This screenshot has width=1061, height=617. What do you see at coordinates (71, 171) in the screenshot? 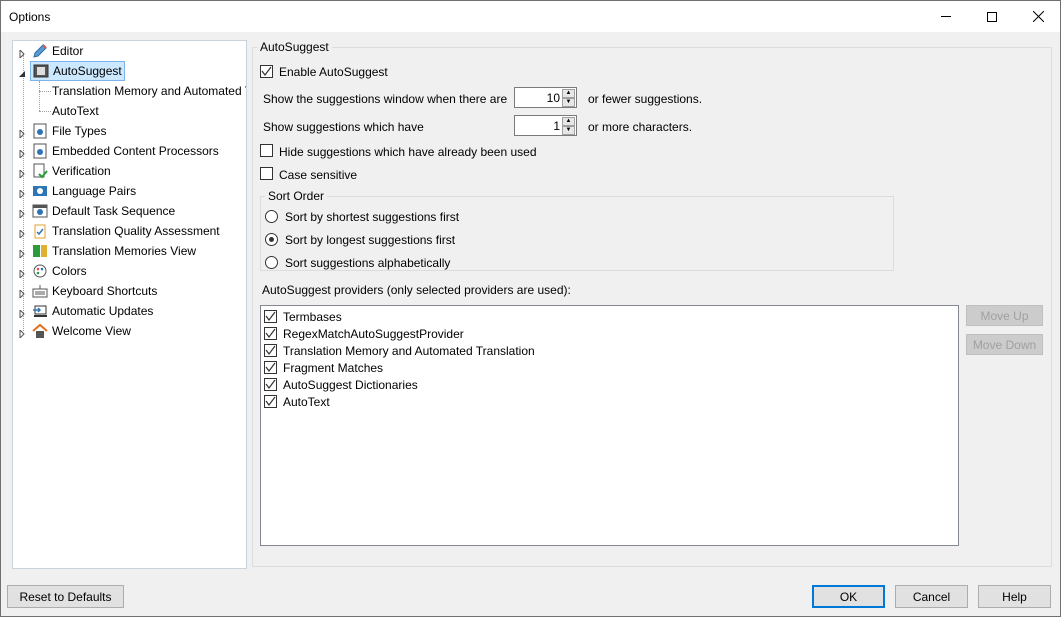
I see `tree-item-verification: Verification` at bounding box center [71, 171].